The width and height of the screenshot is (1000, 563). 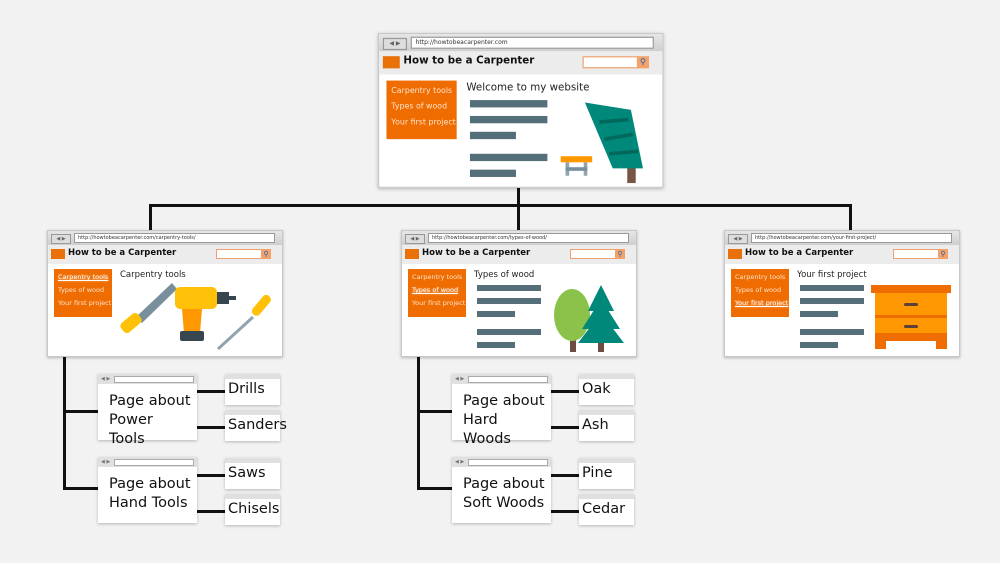 I want to click on leaf-page: Pine, so click(x=606, y=473).